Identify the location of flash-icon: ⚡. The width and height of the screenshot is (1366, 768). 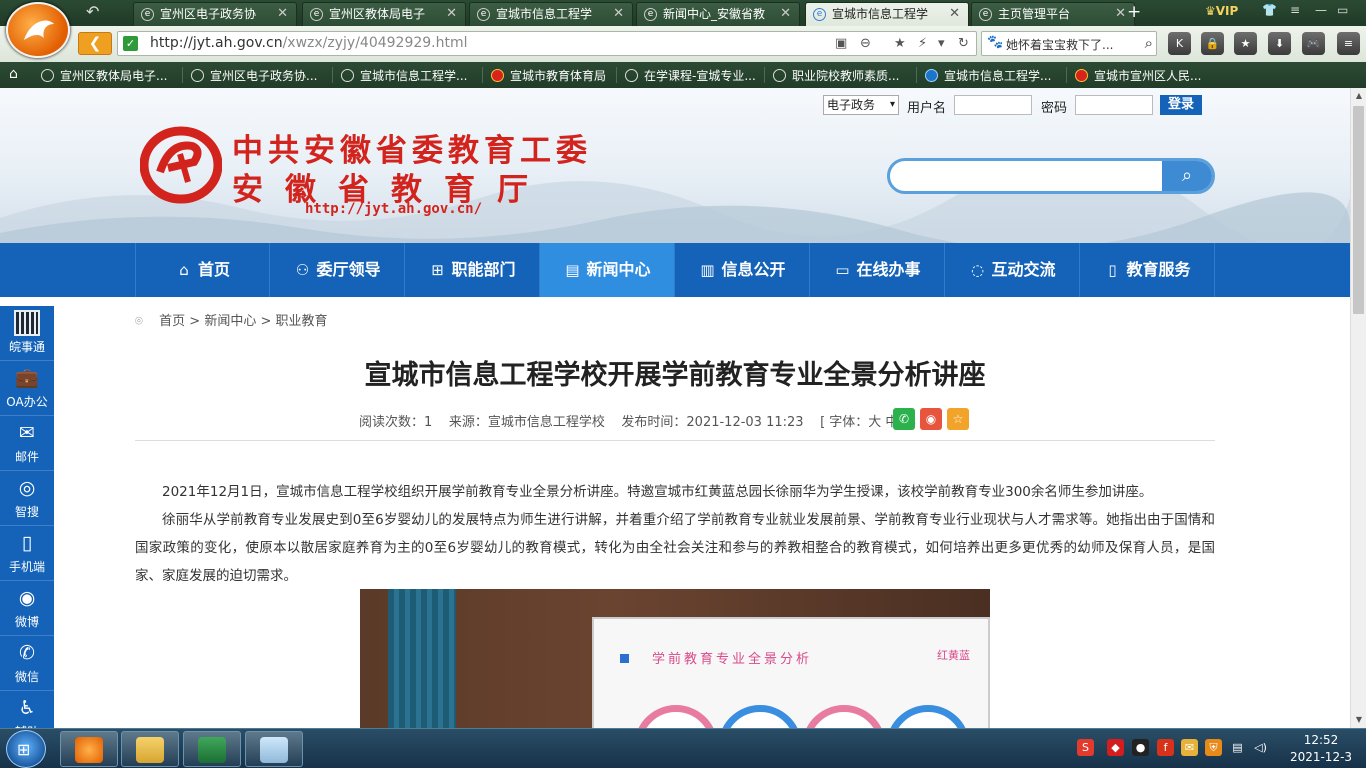
(922, 43).